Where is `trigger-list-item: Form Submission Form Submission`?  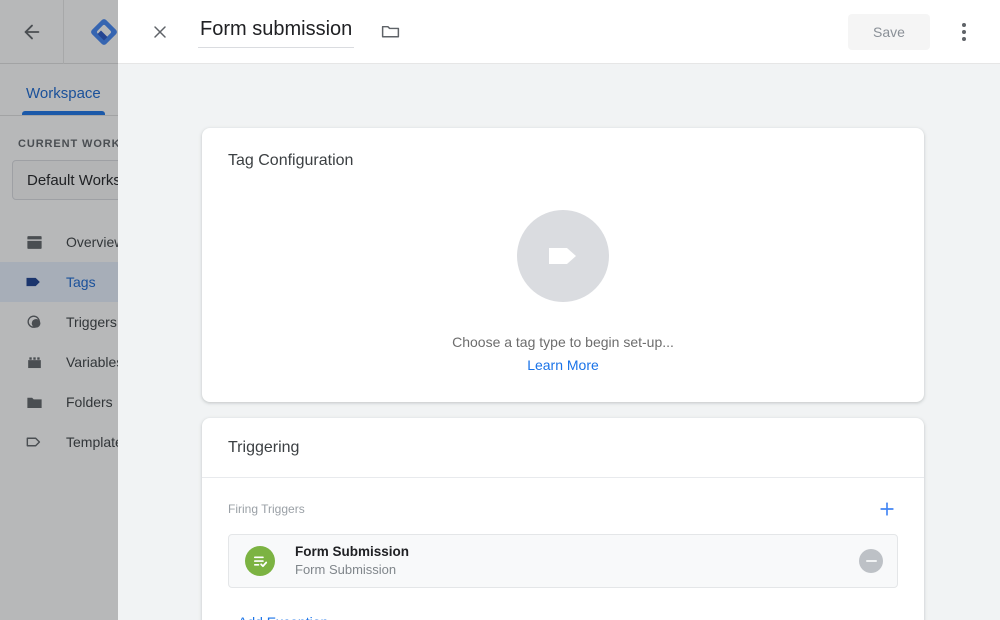 trigger-list-item: Form Submission Form Submission is located at coordinates (563, 561).